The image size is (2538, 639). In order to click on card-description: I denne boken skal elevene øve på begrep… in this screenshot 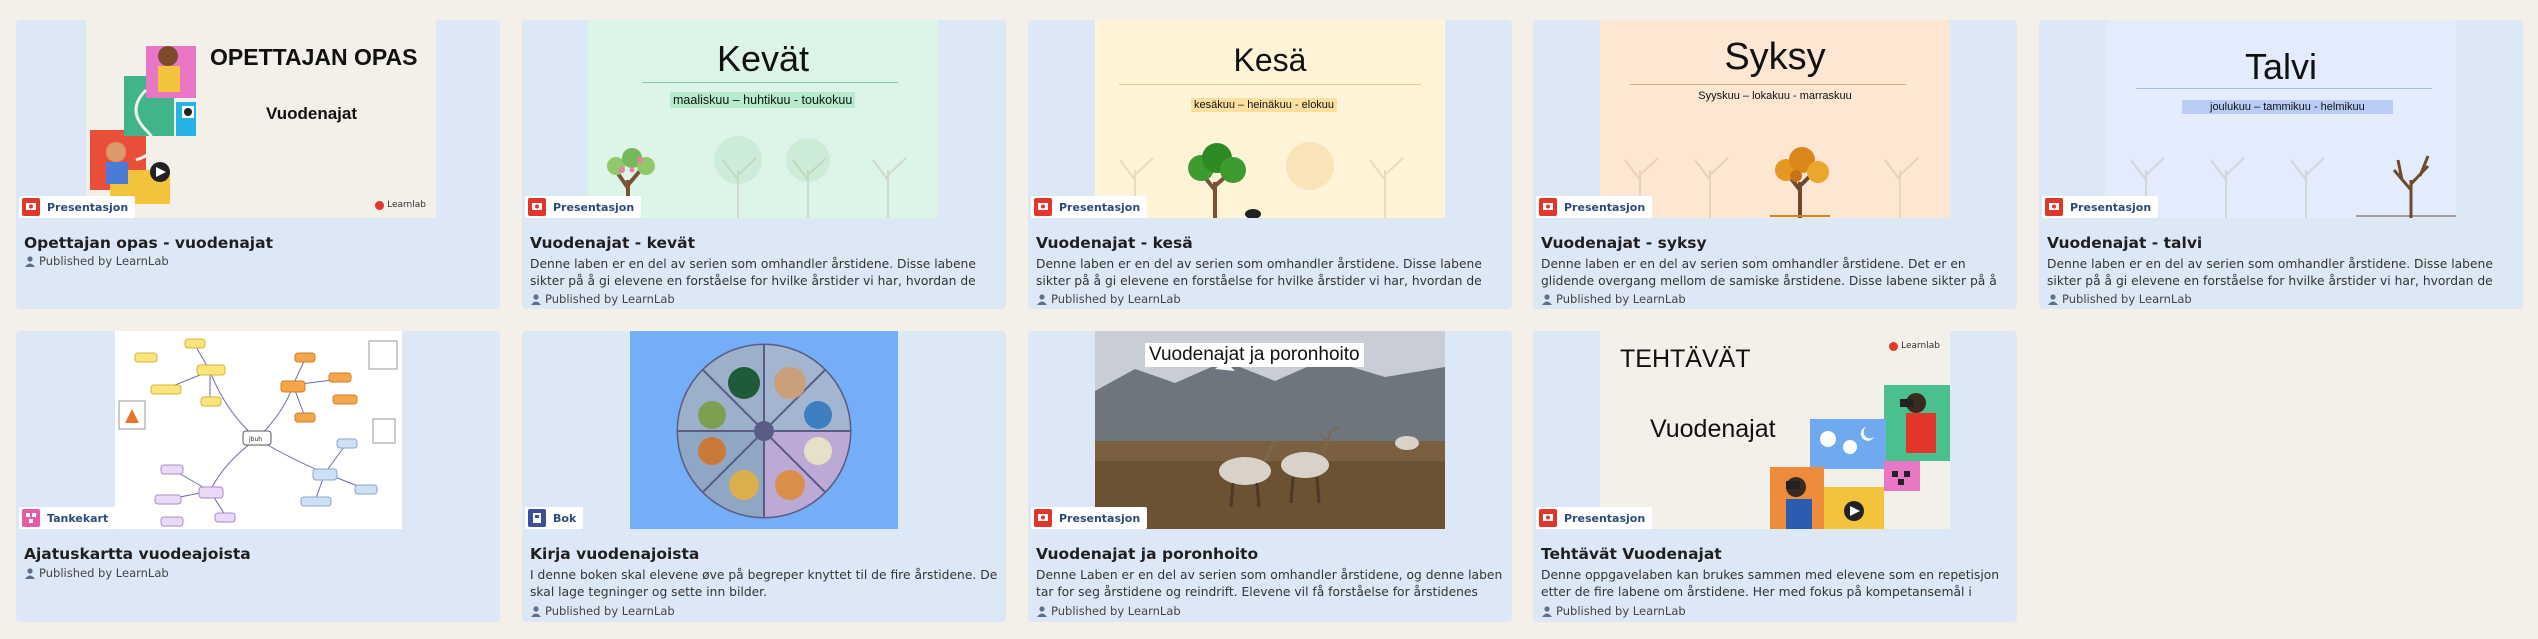, I will do `click(764, 583)`.